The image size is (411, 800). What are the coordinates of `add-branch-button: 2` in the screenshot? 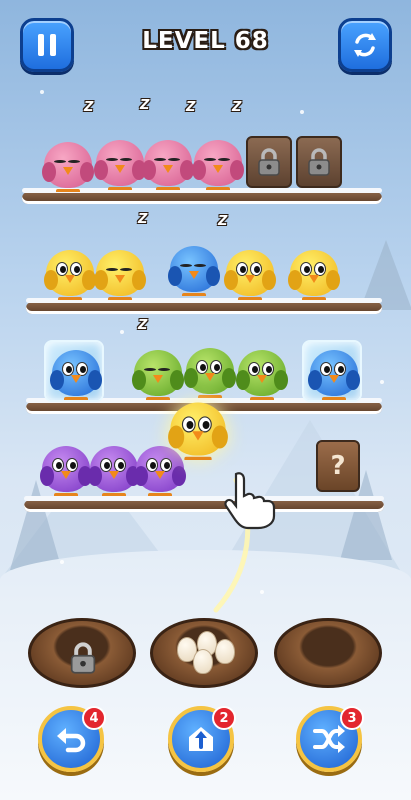 It's located at (202, 739).